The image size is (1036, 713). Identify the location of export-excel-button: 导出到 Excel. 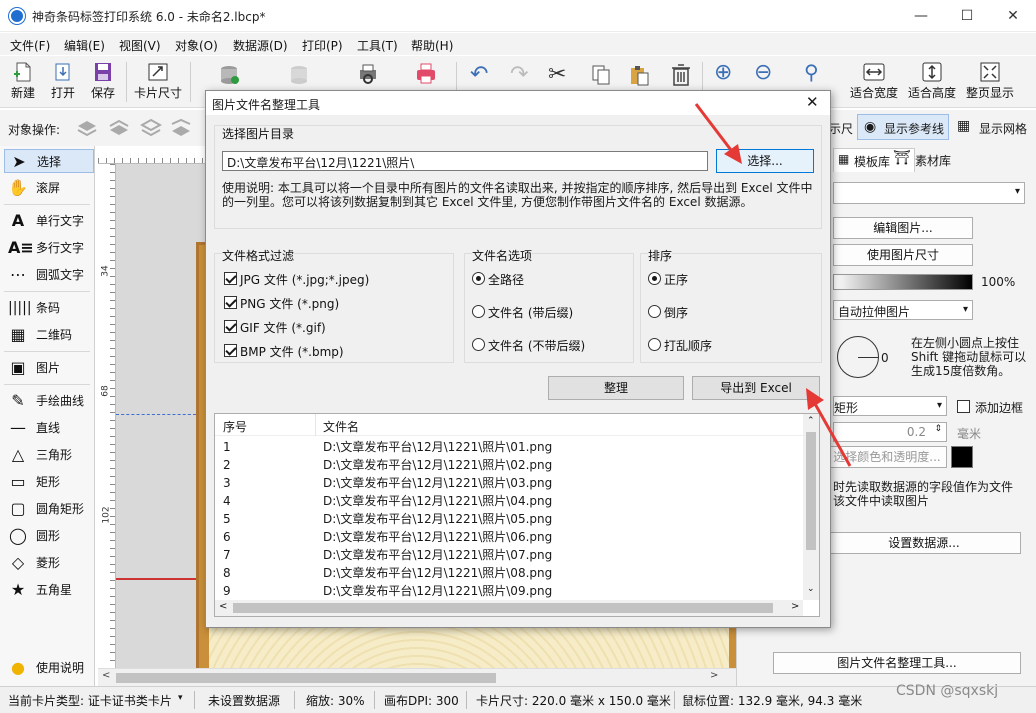
(756, 388).